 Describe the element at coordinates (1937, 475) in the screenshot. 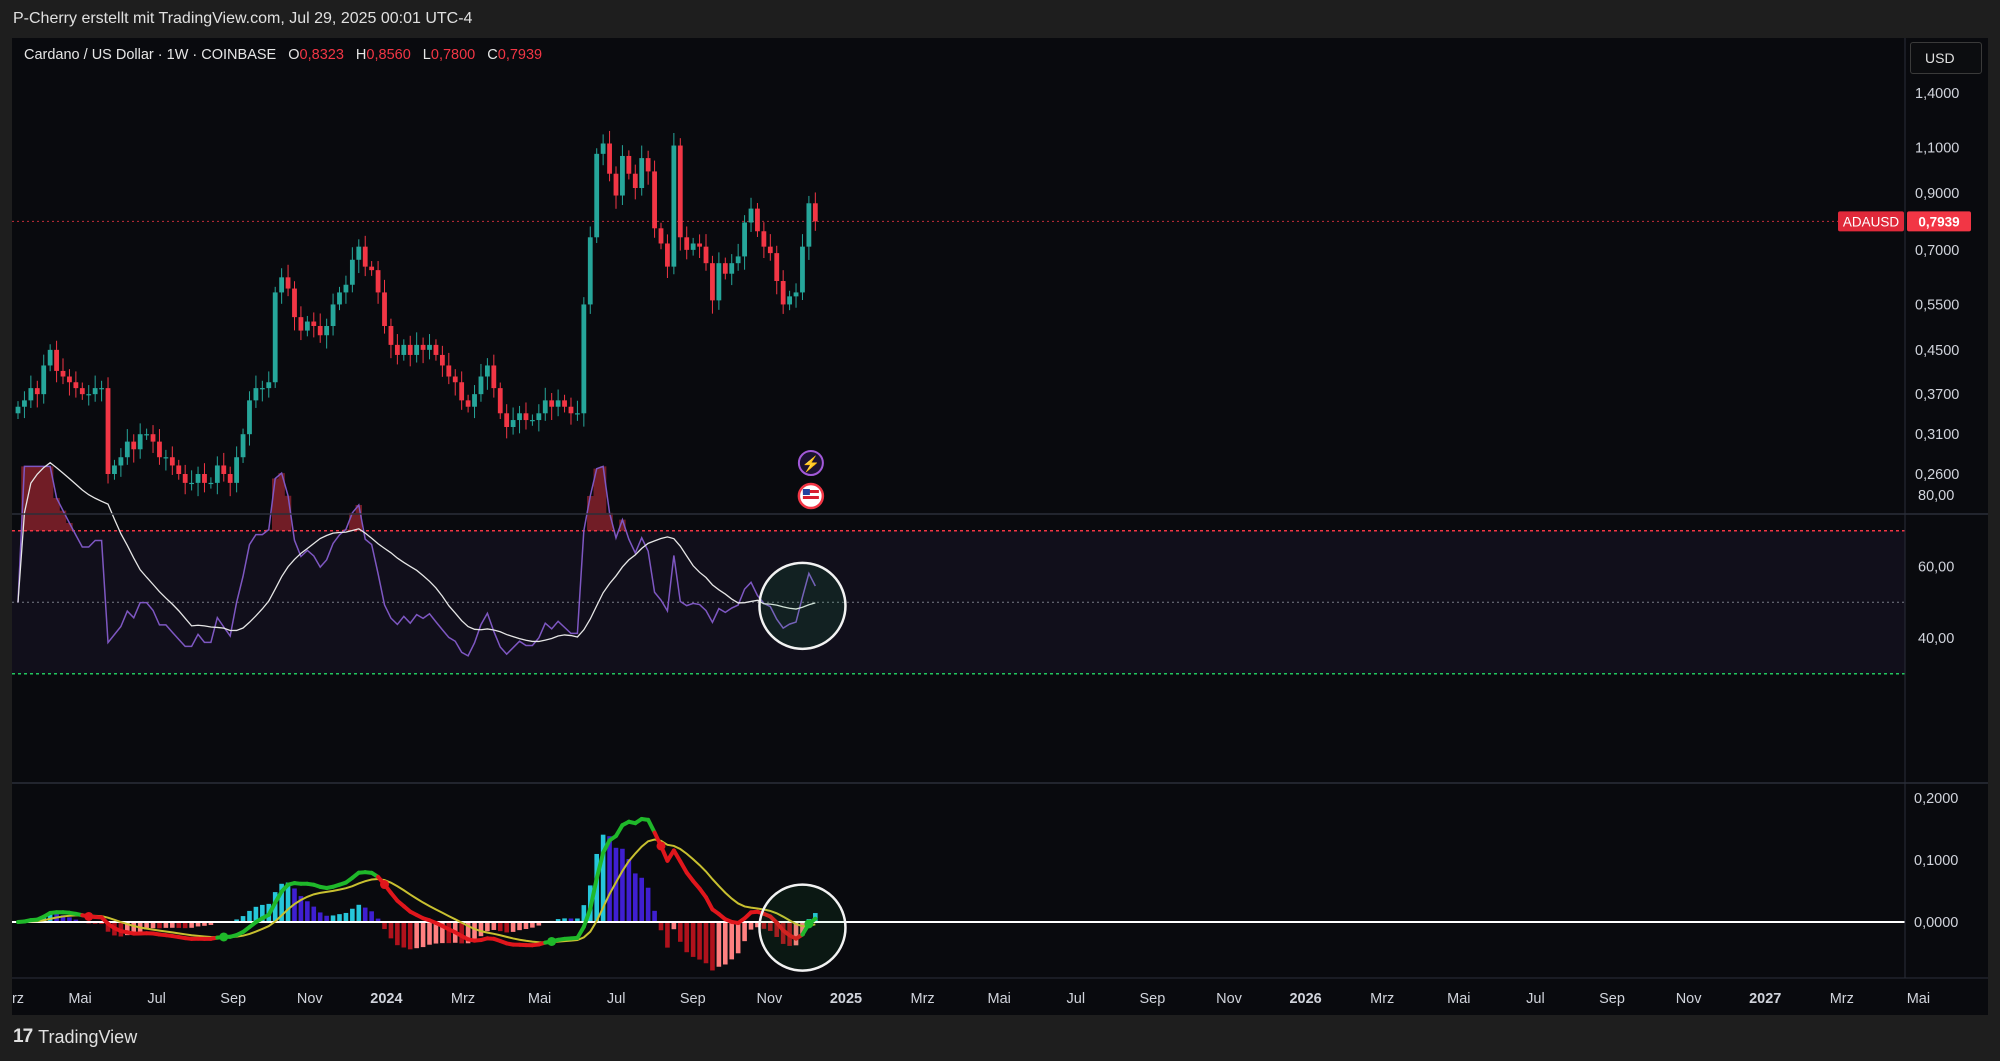

I see `price-tick-label: 0,2600` at that location.